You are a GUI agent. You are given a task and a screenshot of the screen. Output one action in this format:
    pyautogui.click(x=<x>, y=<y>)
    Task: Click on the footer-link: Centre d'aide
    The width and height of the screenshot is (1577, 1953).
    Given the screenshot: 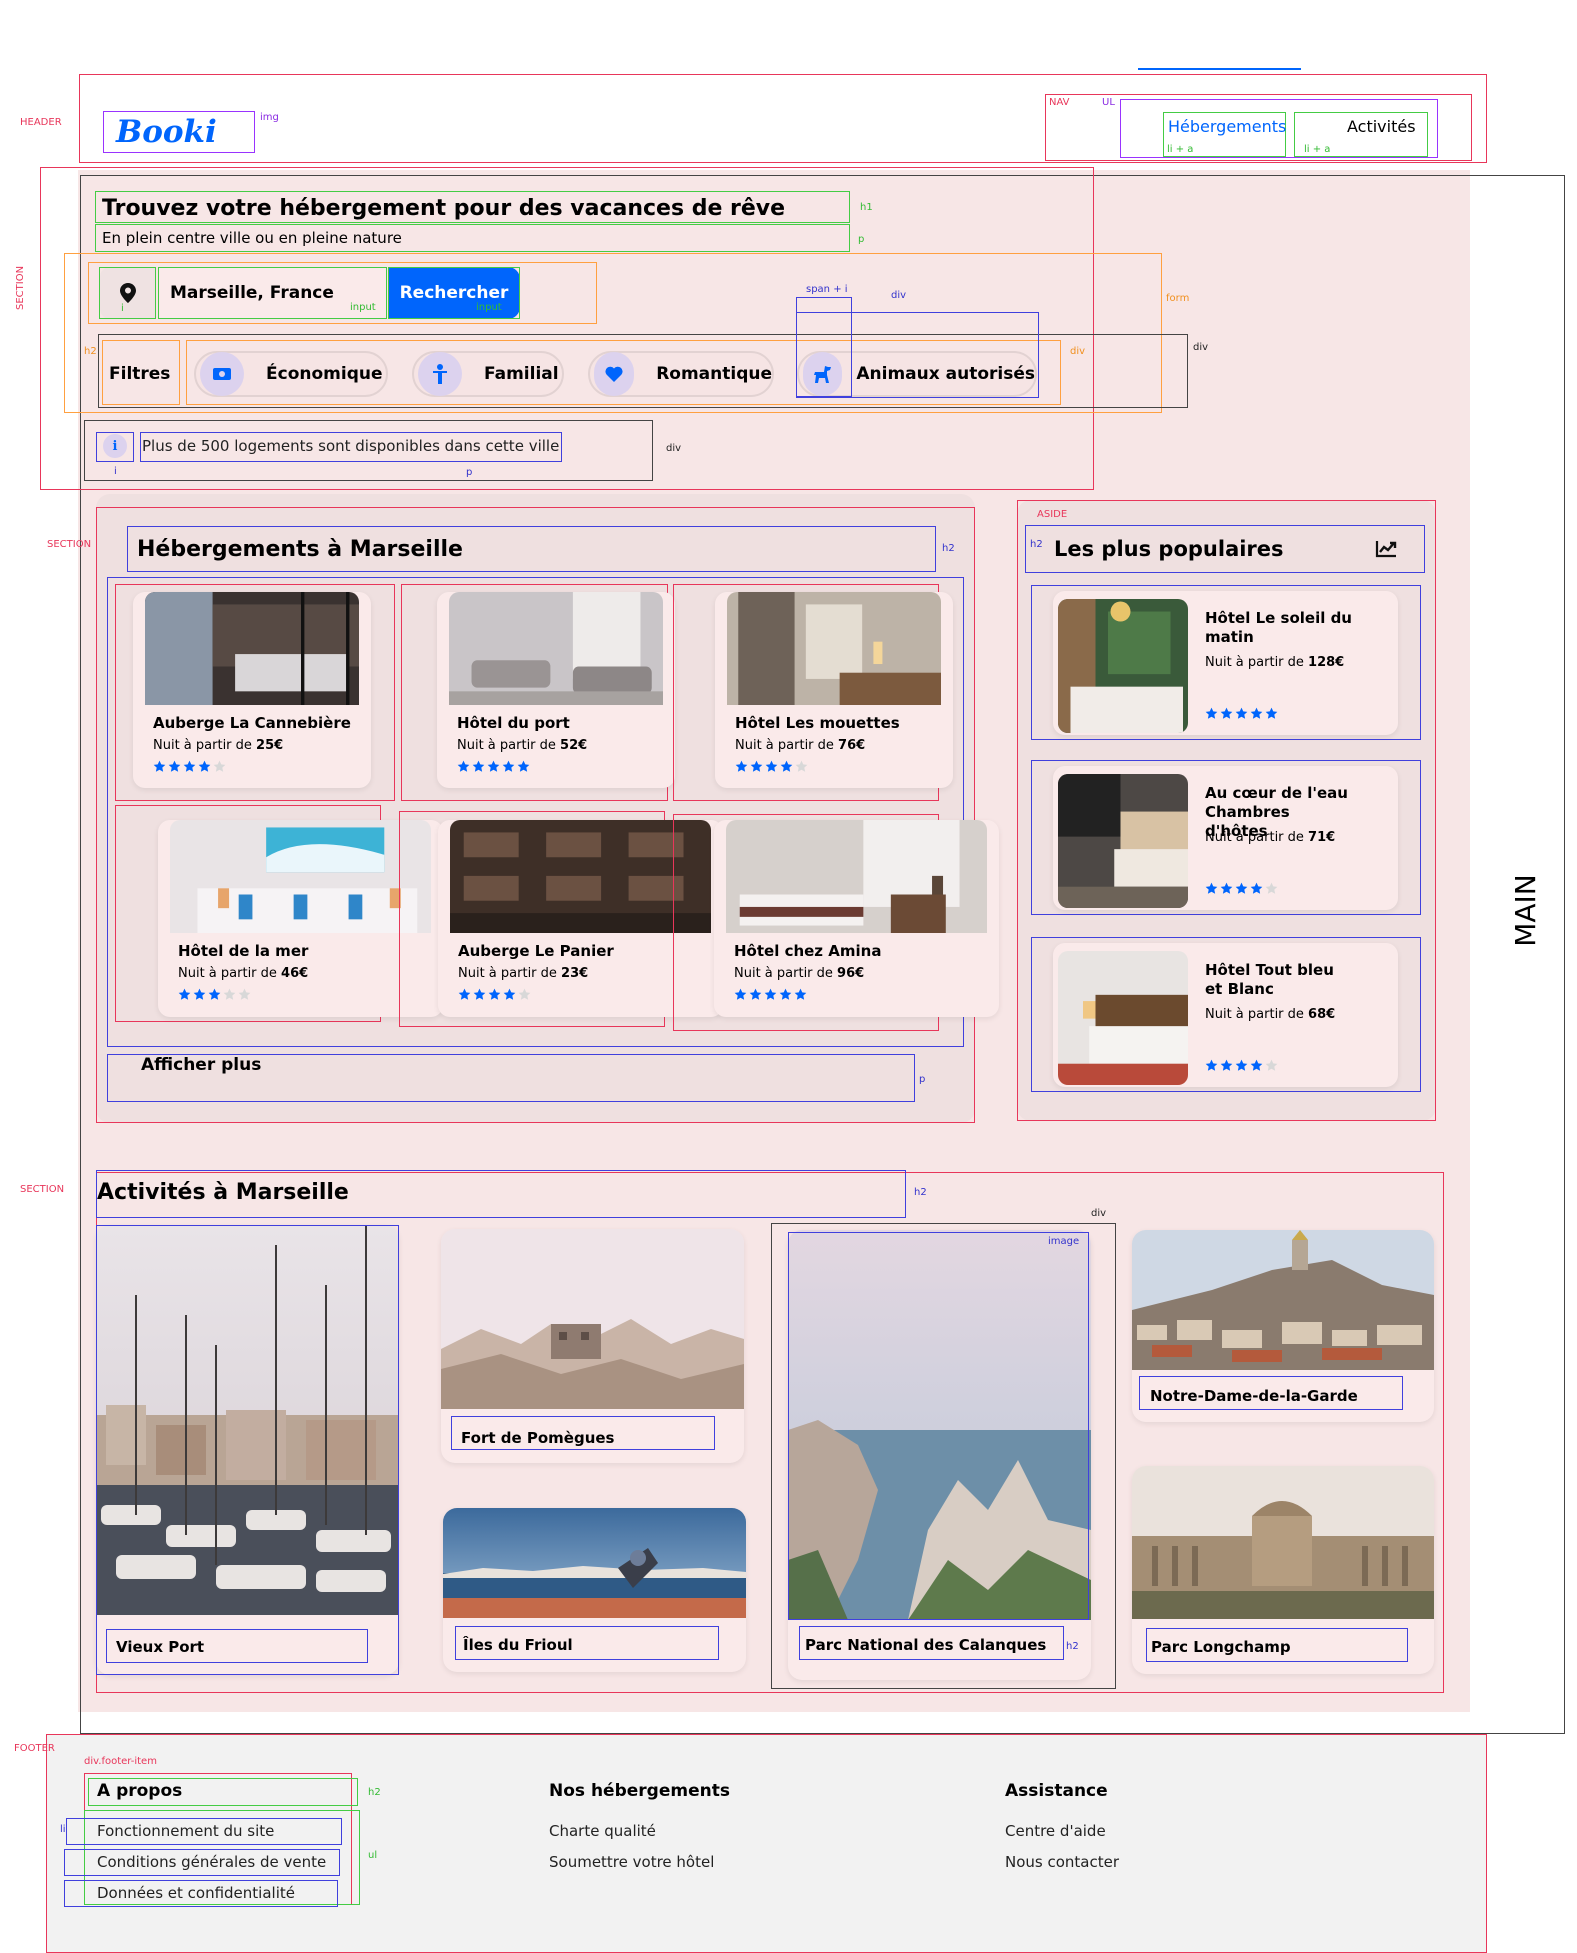 What is the action you would take?
    pyautogui.click(x=1055, y=1831)
    